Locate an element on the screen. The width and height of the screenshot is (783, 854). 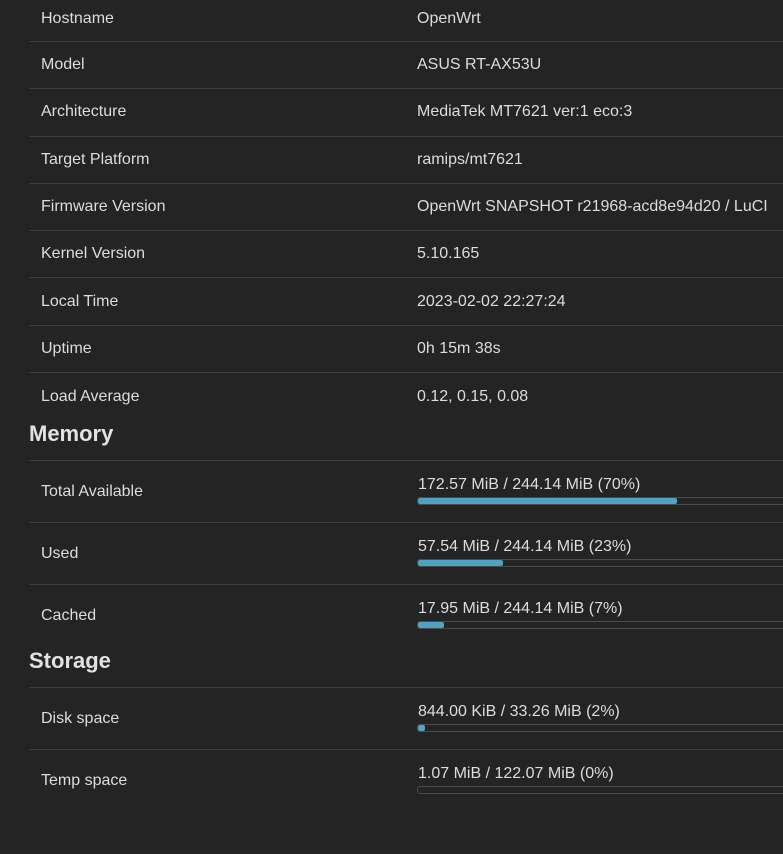
total-available-progress: 172.57 MiB / 244.14 MiB (70%) is located at coordinates (600, 491).